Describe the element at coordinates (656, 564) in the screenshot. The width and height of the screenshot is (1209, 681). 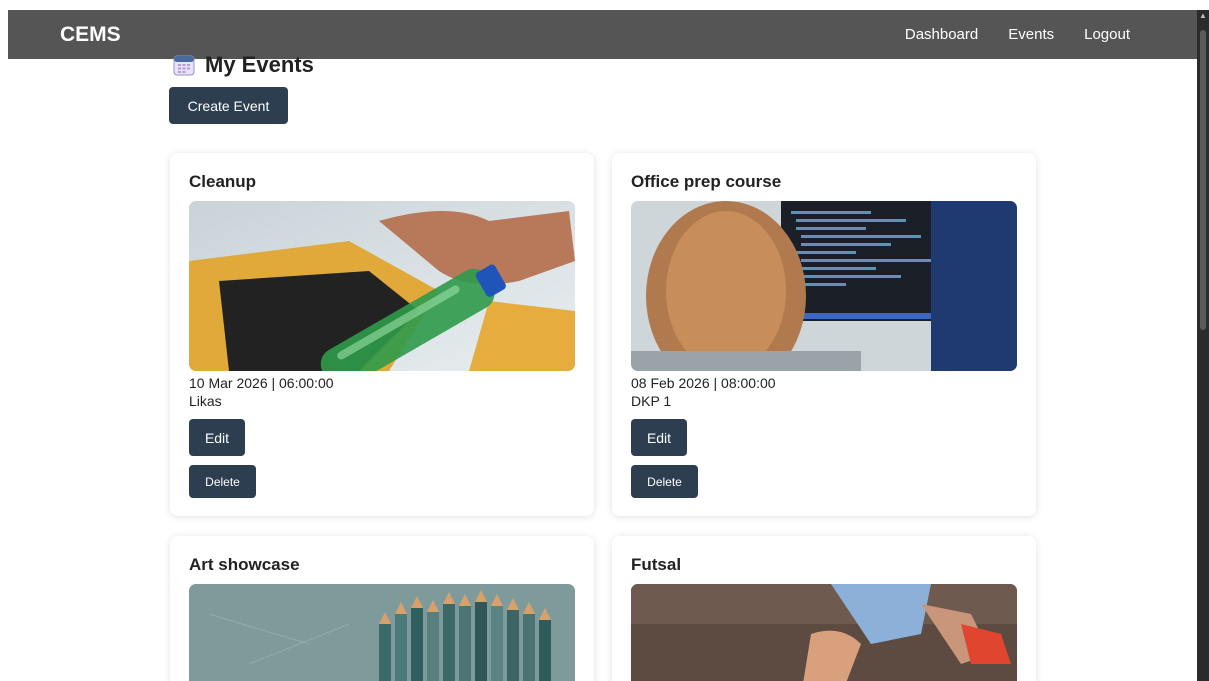
I see `event-title: Futsal` at that location.